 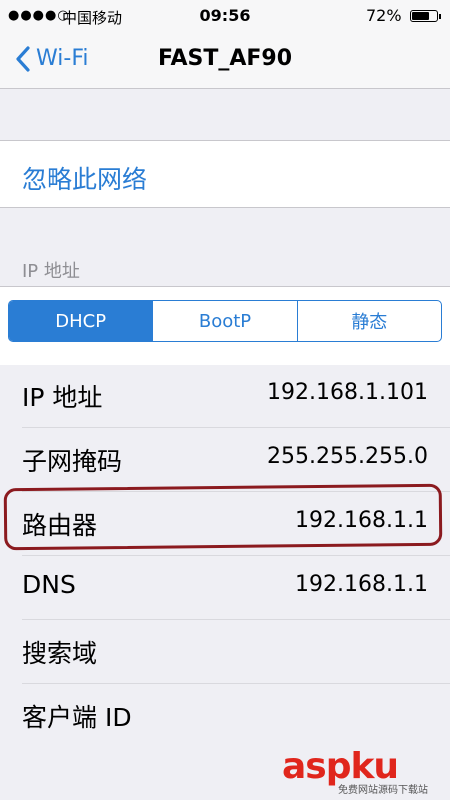 I want to click on page-title: FAST_AF90, so click(x=225, y=58).